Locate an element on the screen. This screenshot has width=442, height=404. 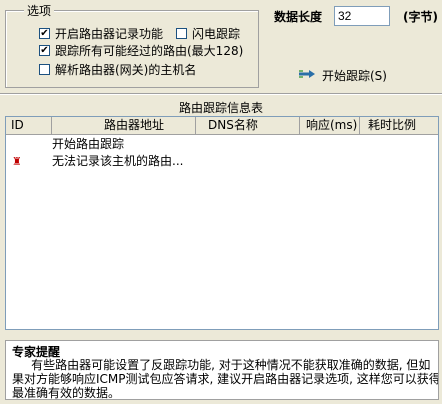
data-length-unit: (字节) is located at coordinates (420, 17).